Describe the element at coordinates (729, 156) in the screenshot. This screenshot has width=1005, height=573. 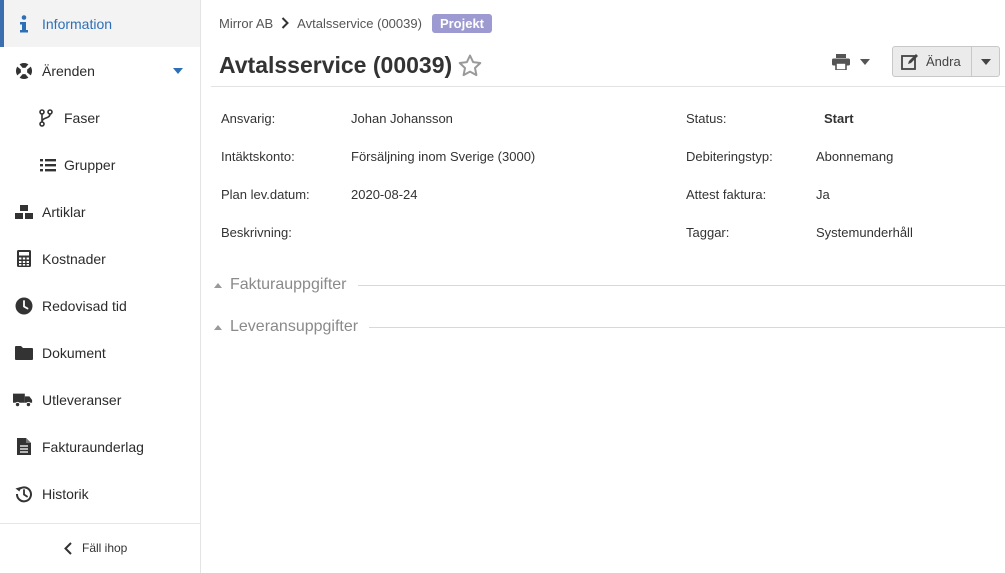
I see `debiteringstyp-label: Debiteringstyp:` at that location.